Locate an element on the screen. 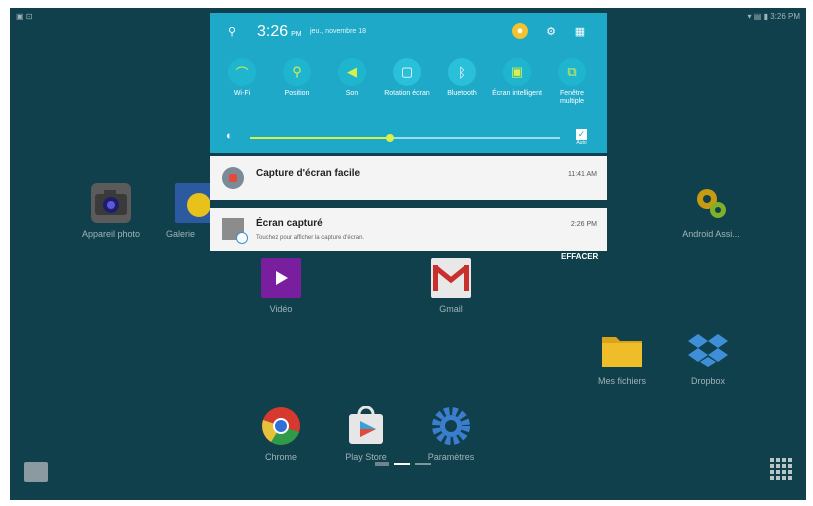  app-settings: Paramètres is located at coordinates (451, 434).